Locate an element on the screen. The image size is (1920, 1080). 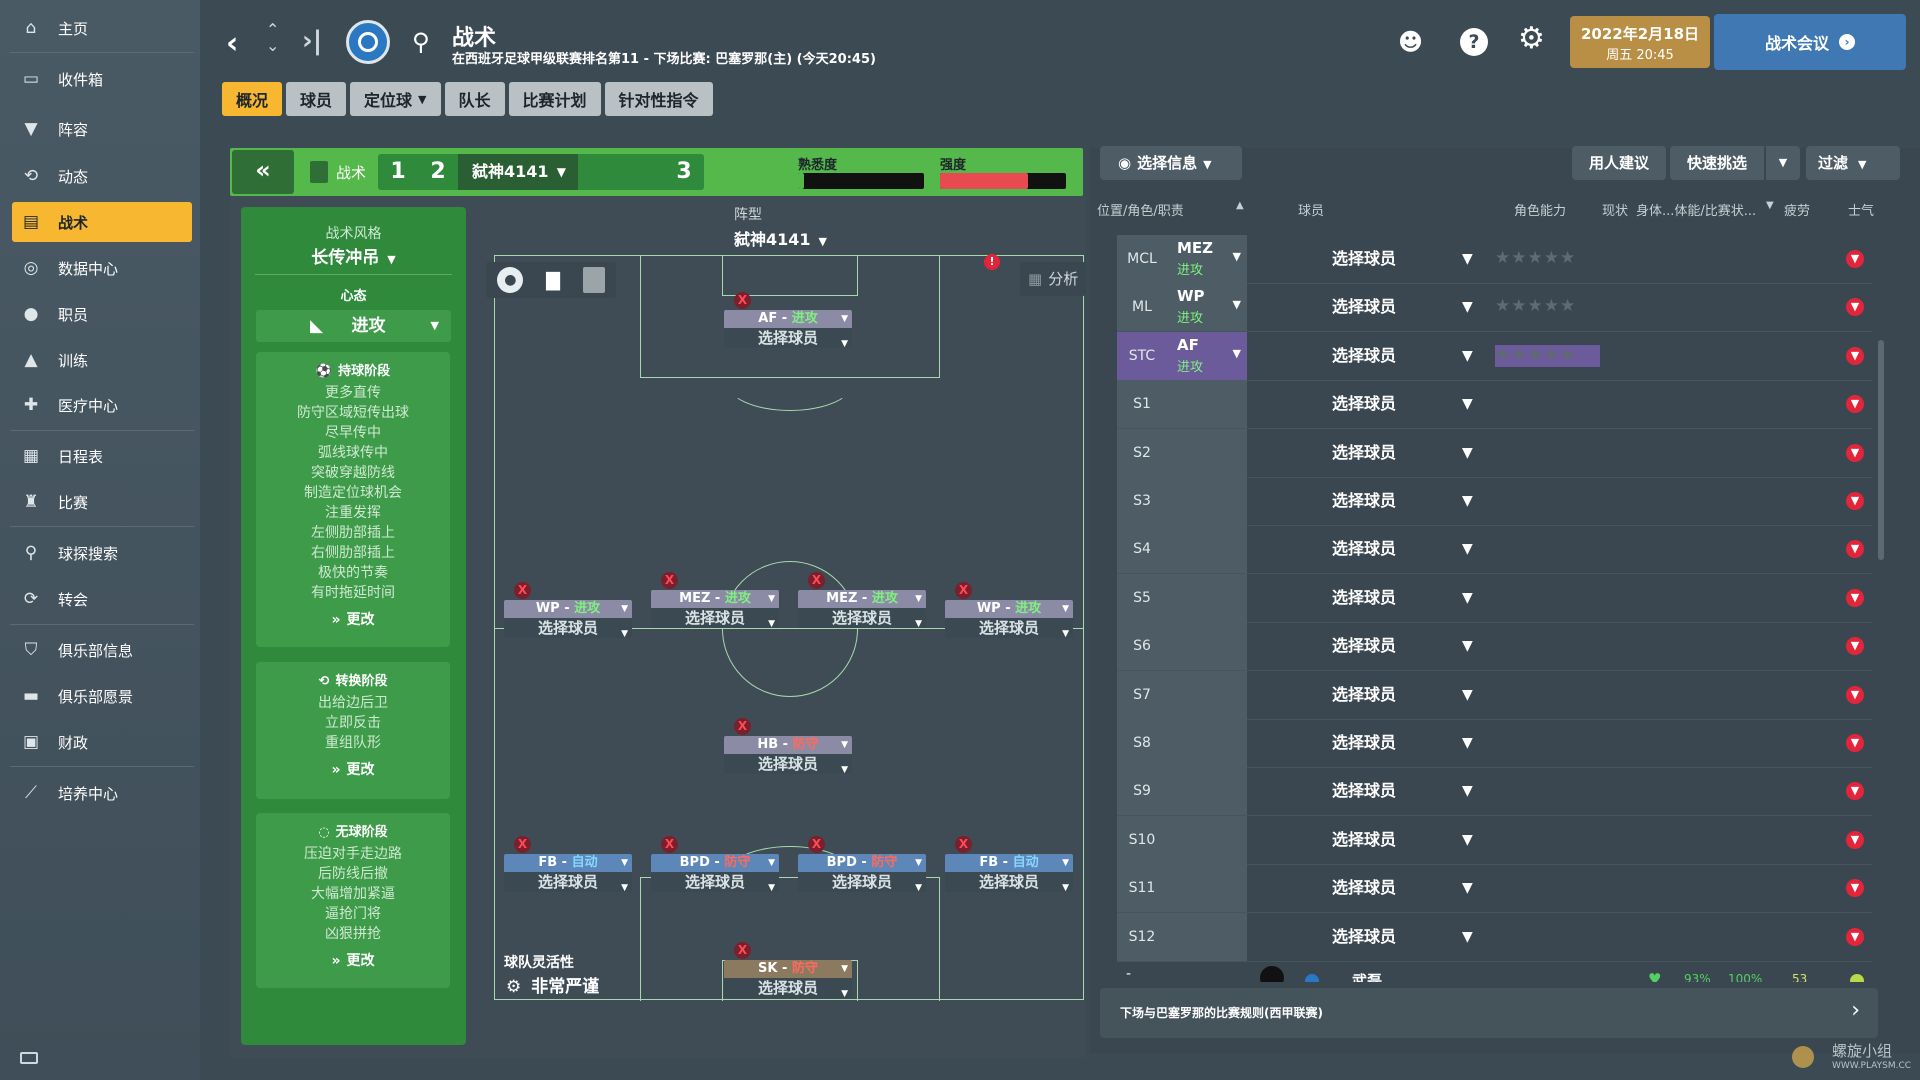
quick-pick-button: 快速挑选 is located at coordinates (1717, 163).